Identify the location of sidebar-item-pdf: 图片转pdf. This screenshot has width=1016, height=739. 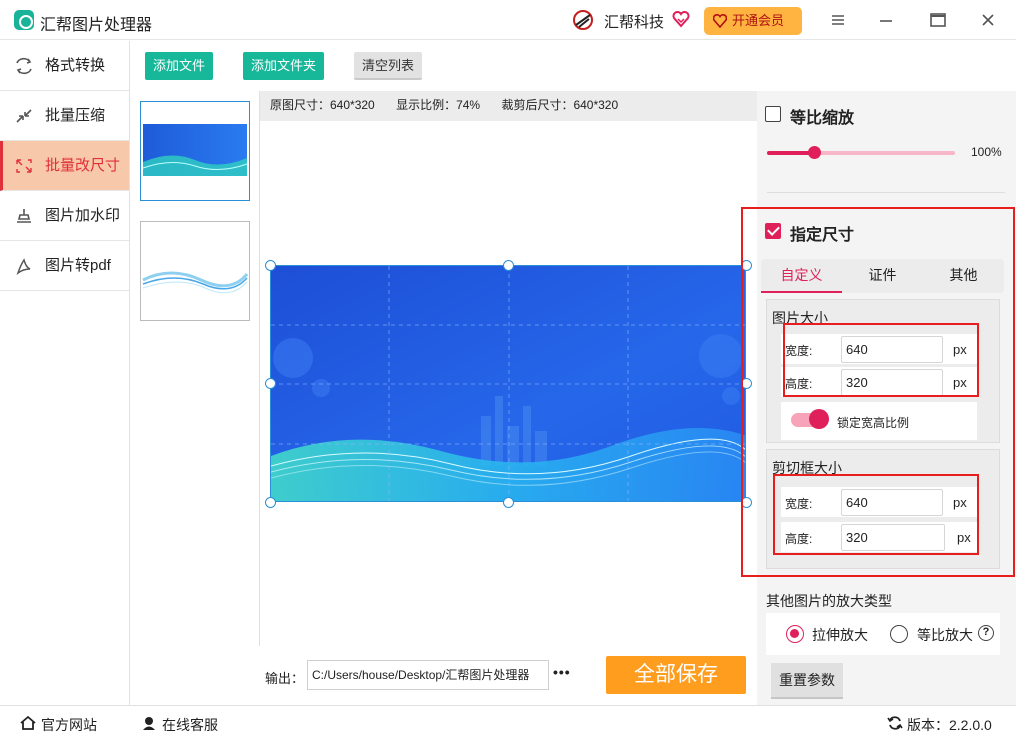
(64, 266).